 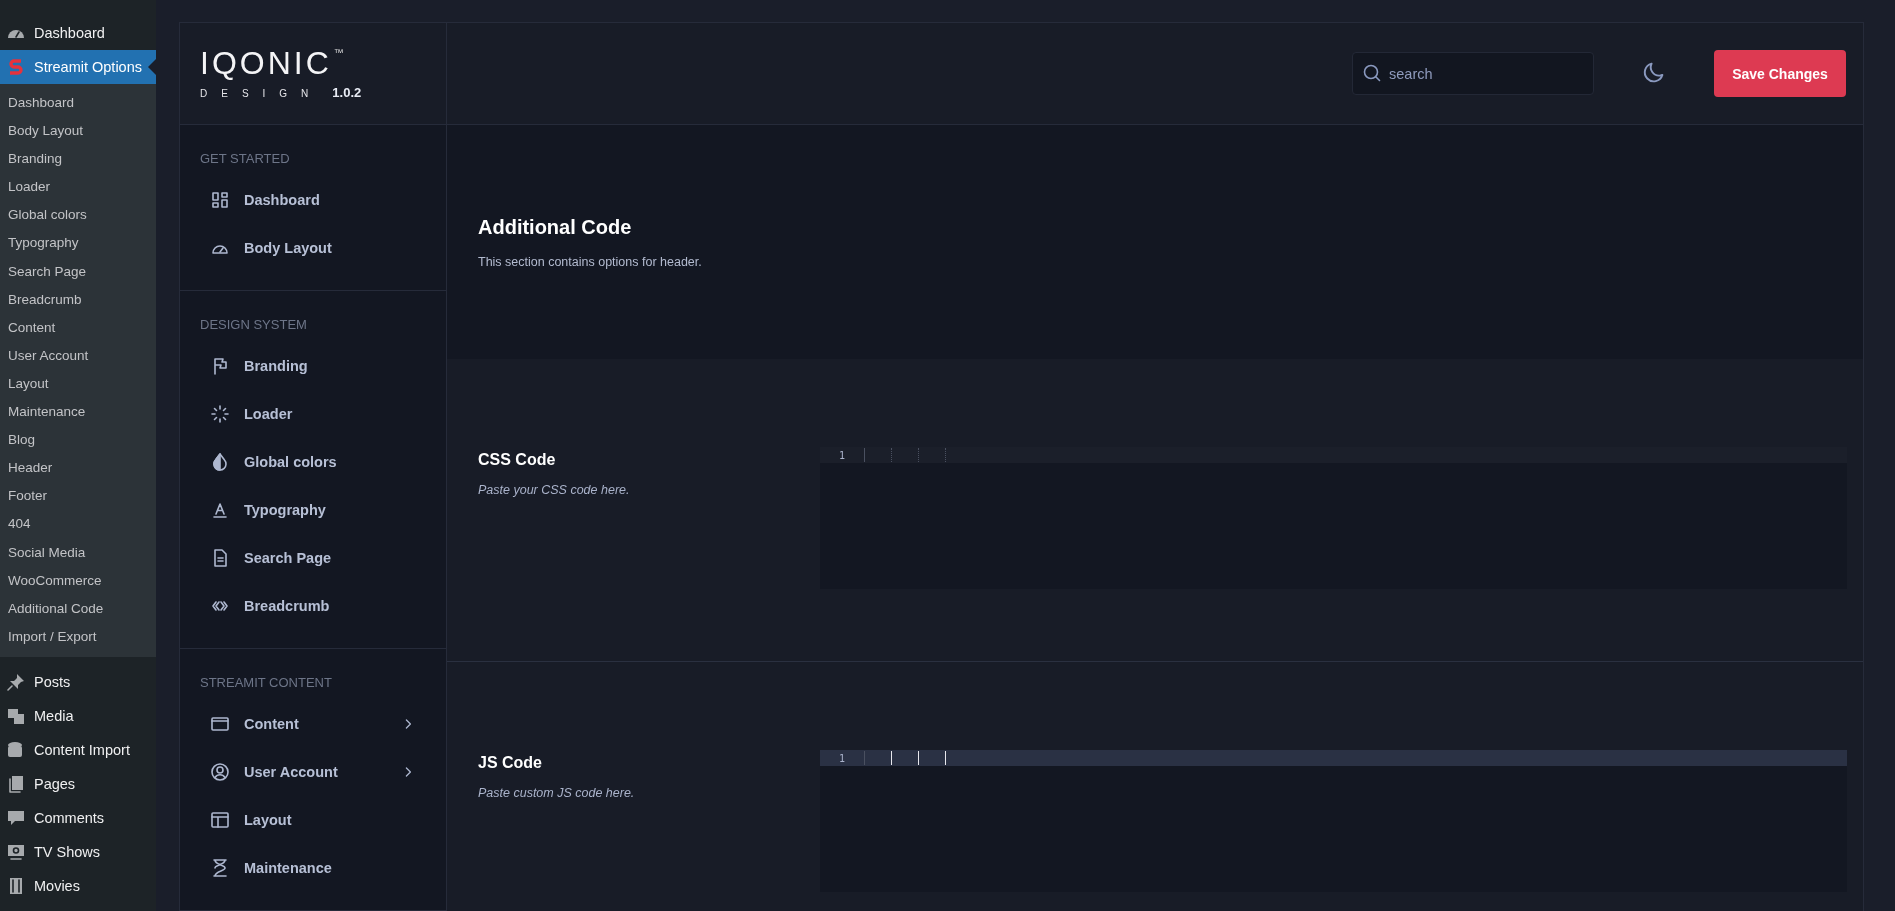 I want to click on submenu-item: Footer, so click(x=78, y=496).